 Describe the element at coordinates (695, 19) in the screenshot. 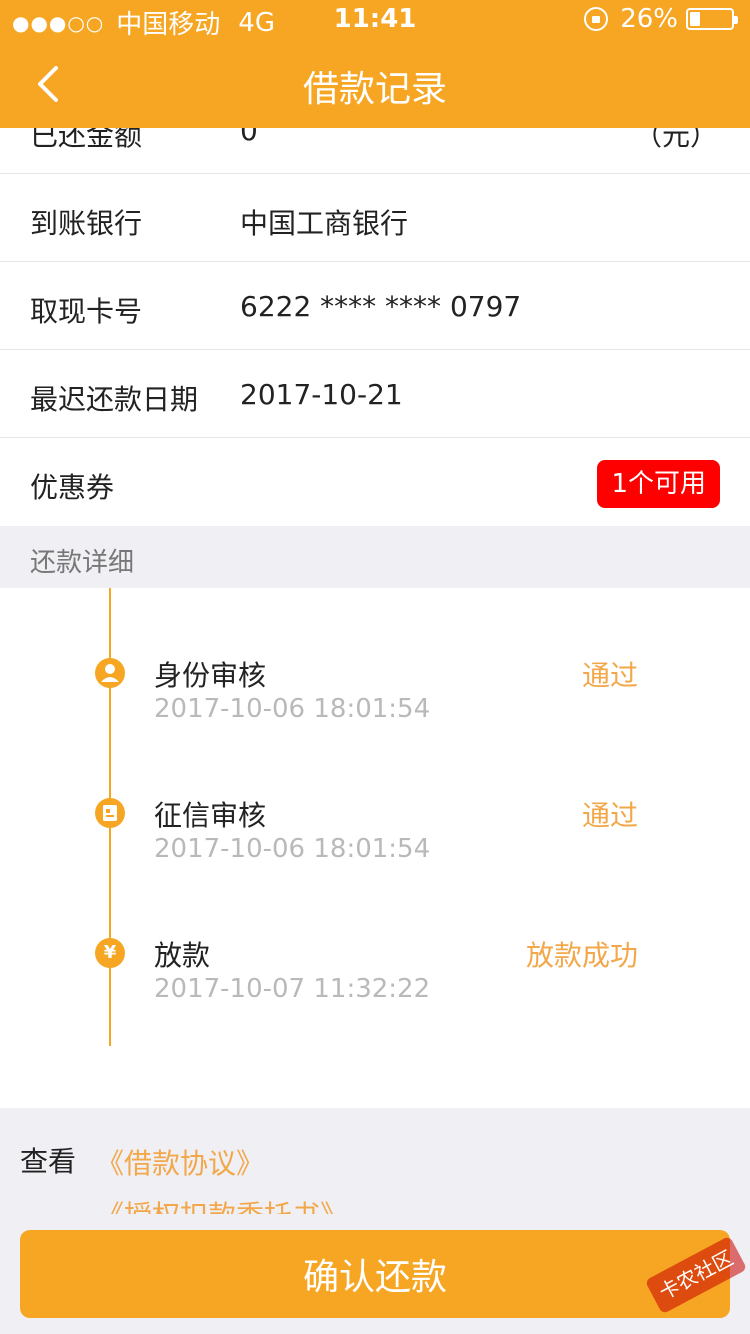

I see `battery-fill` at that location.